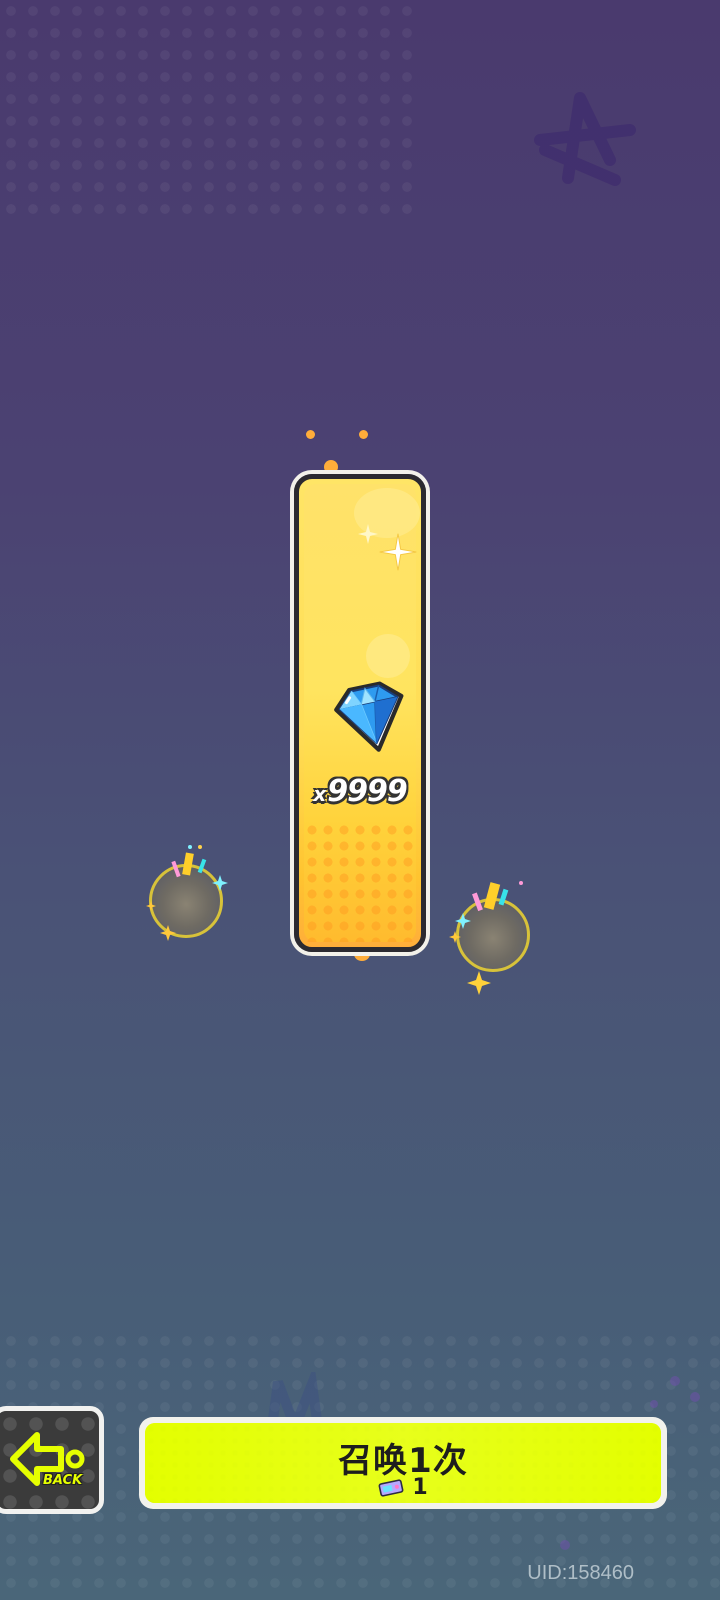  What do you see at coordinates (52, 1460) in the screenshot?
I see `back-button: BACK` at bounding box center [52, 1460].